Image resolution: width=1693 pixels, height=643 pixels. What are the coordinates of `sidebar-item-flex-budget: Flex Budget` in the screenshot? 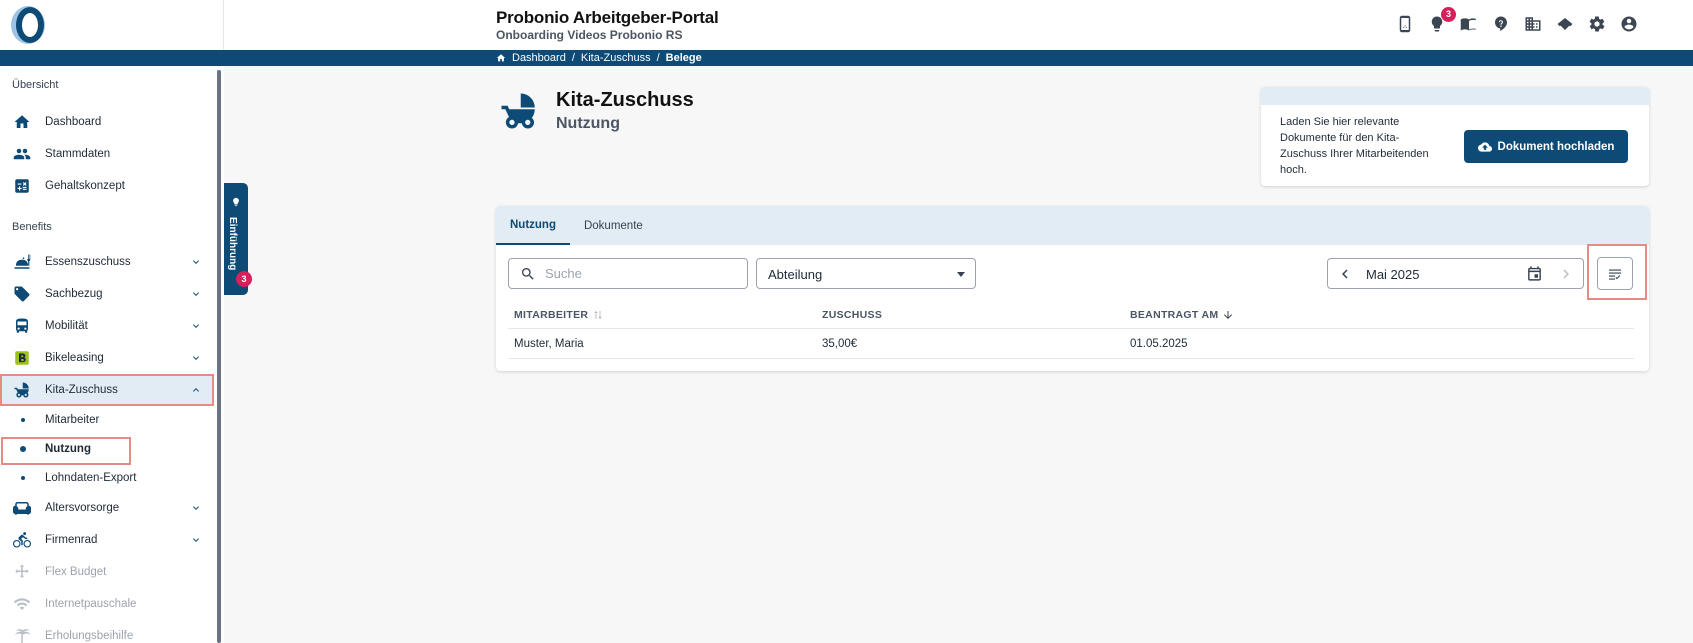 It's located at (107, 572).